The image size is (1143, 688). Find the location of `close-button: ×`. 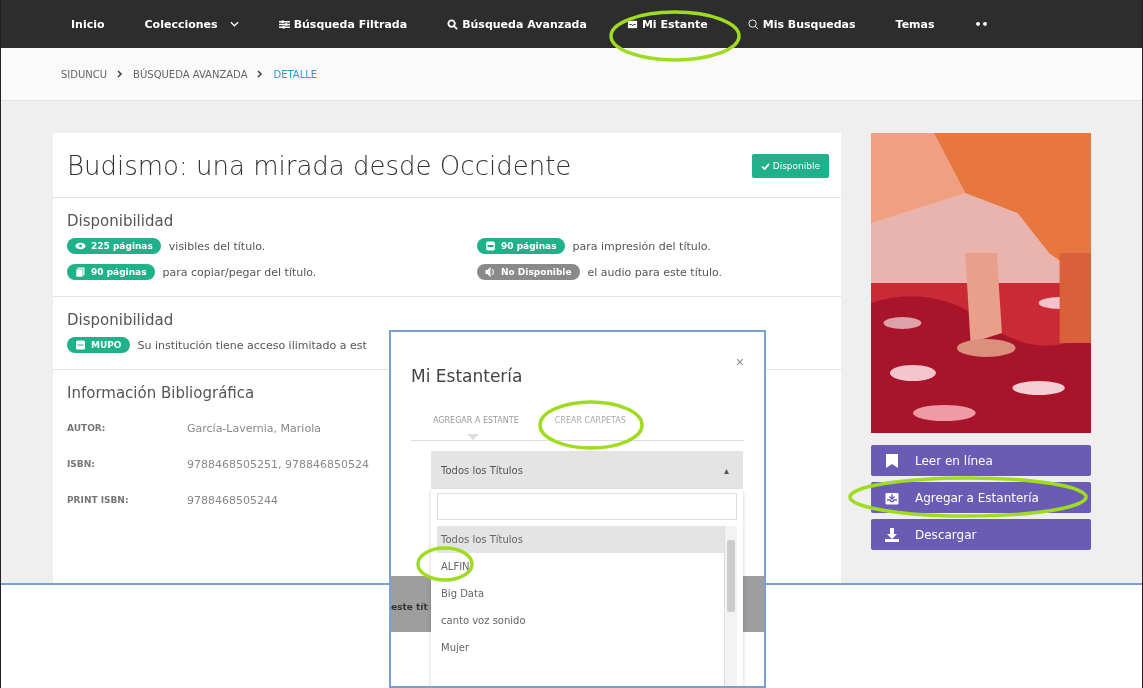

close-button: × is located at coordinates (739, 362).